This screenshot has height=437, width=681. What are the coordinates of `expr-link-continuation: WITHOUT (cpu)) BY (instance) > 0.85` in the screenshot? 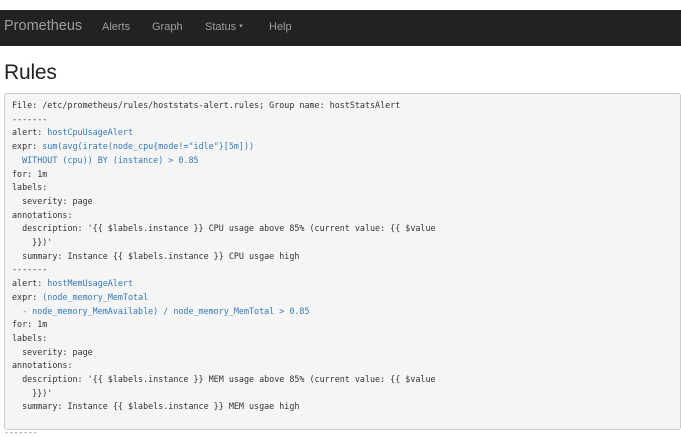 It's located at (105, 160).